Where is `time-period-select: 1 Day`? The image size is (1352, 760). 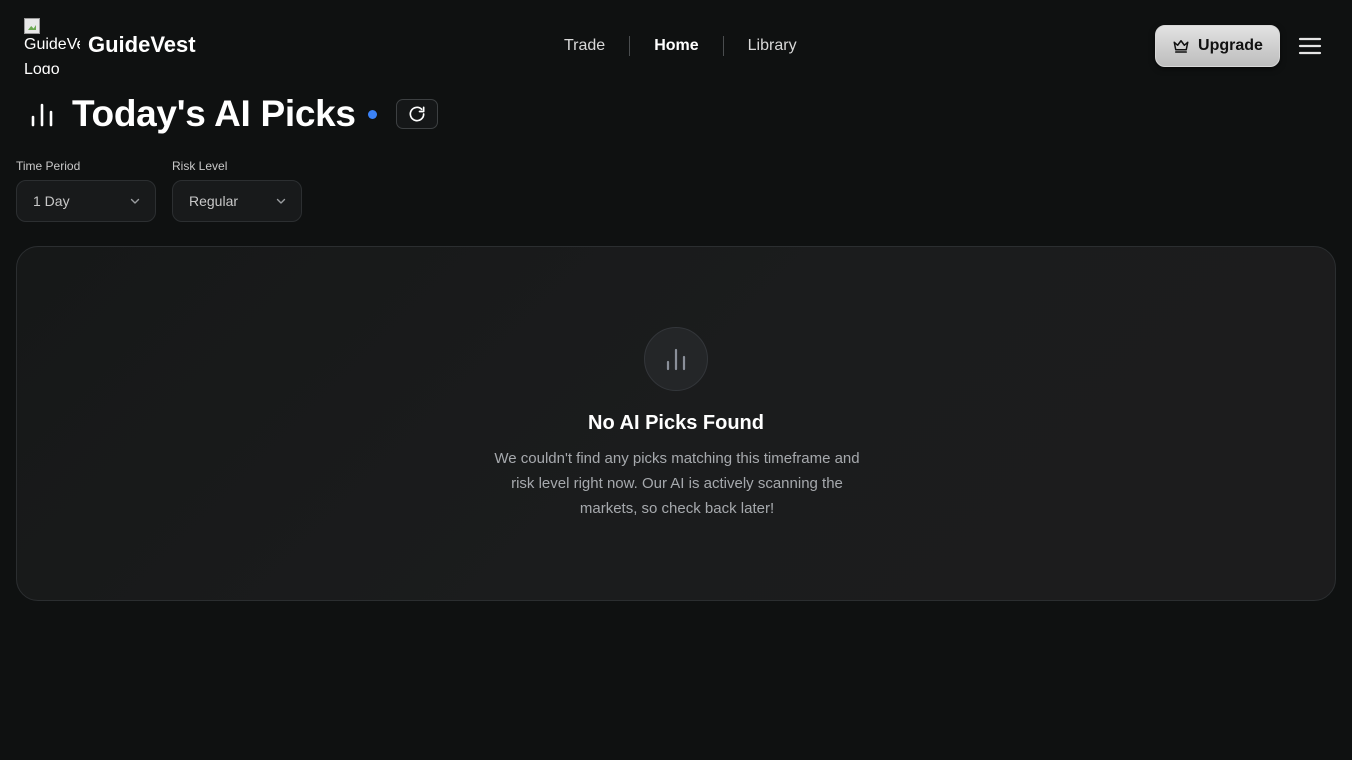
time-period-select: 1 Day is located at coordinates (86, 201).